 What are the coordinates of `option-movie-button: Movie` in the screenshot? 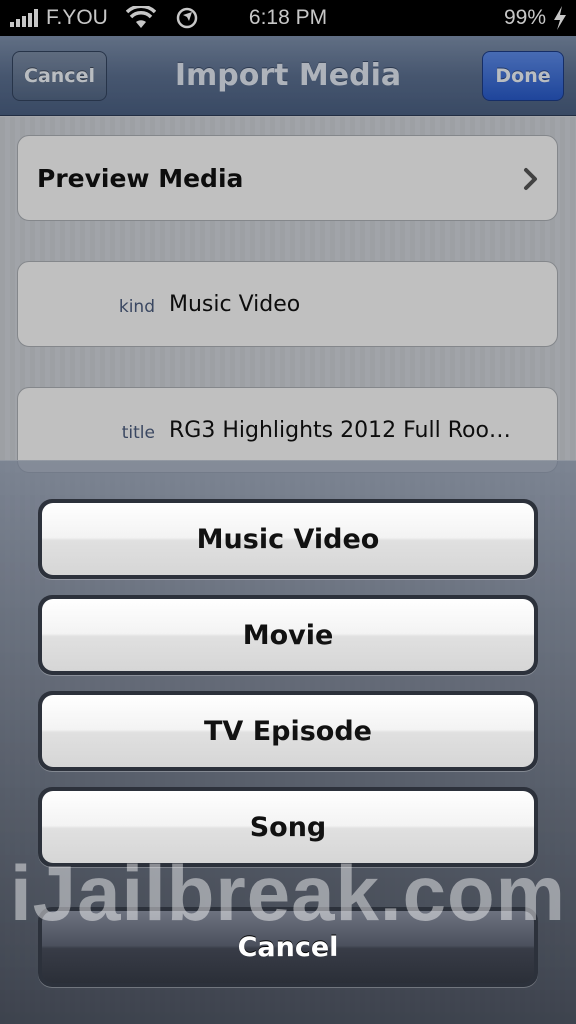 It's located at (288, 635).